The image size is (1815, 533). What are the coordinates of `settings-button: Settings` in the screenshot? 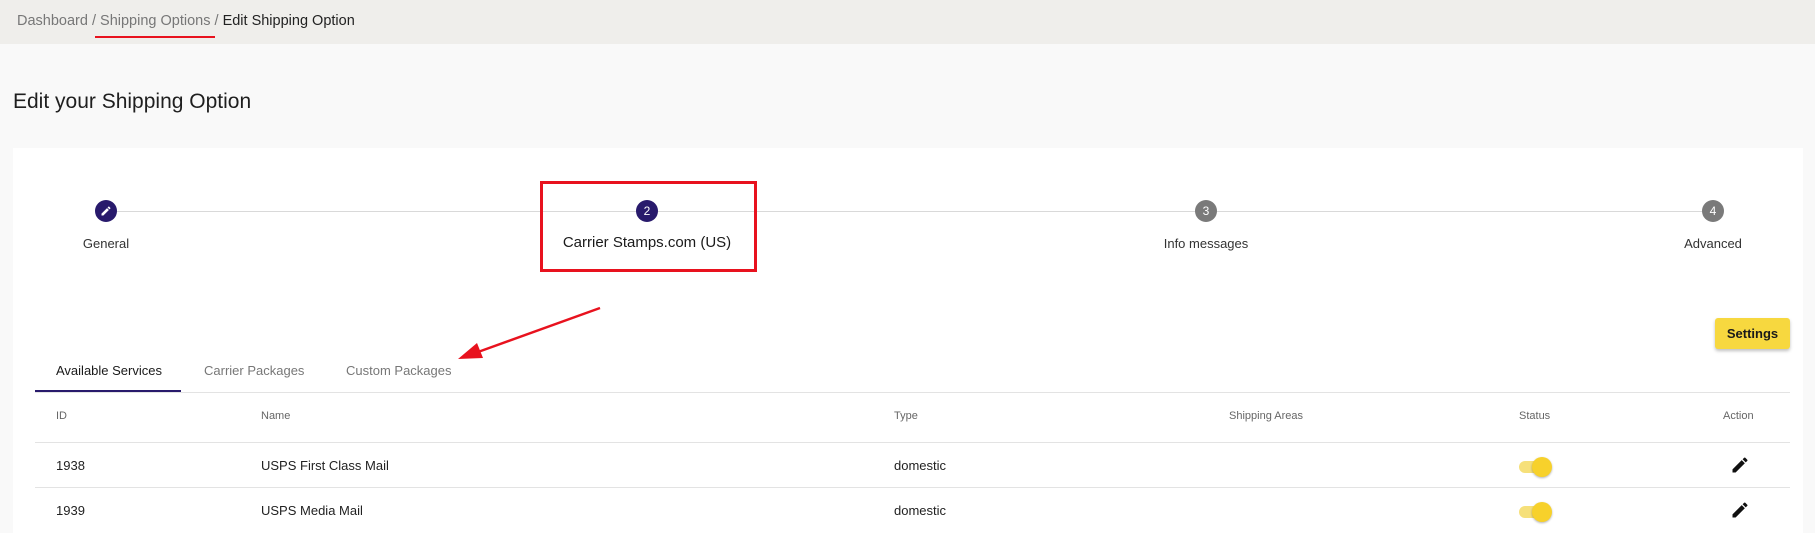 It's located at (1752, 333).